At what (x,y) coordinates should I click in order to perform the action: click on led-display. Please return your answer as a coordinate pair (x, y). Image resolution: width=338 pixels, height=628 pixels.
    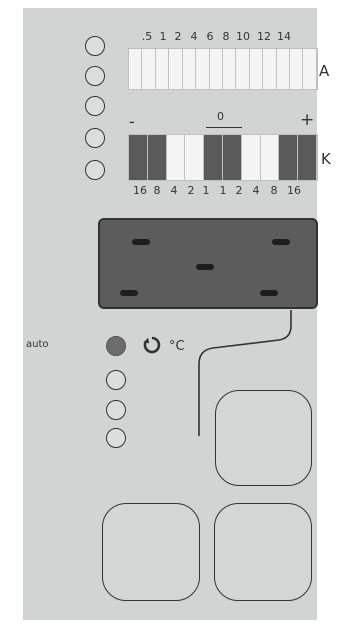
    Looking at the image, I should click on (208, 263).